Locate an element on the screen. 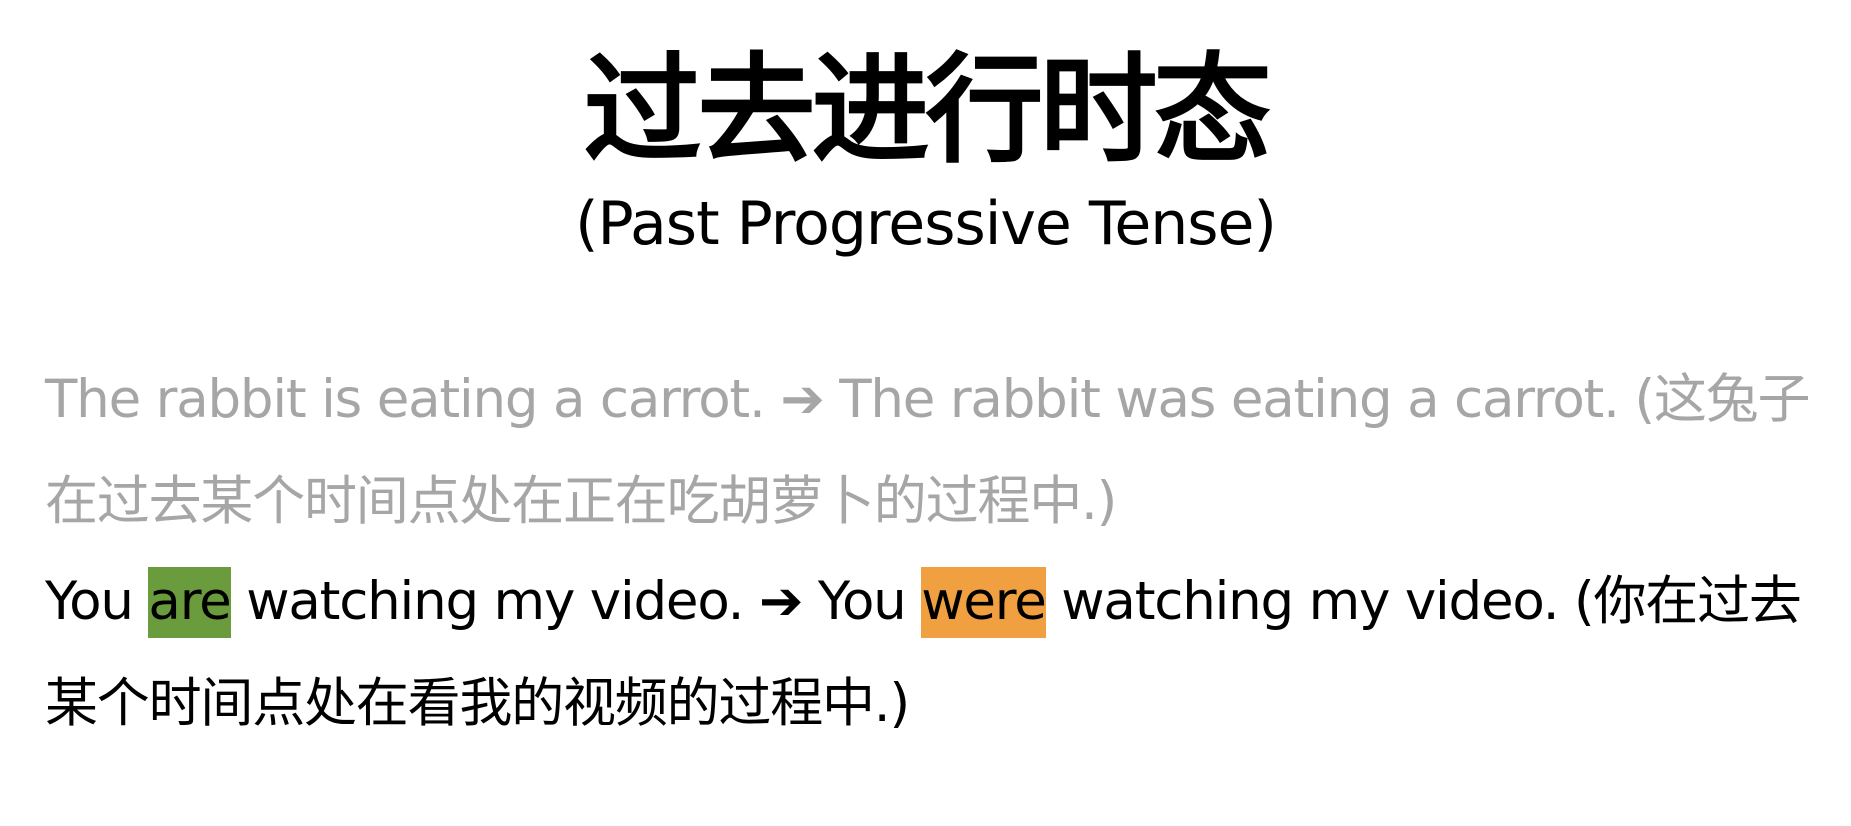 The image size is (1851, 826). example-past-sentence: The rabbit was eating a carrot. is located at coordinates (1229, 399).